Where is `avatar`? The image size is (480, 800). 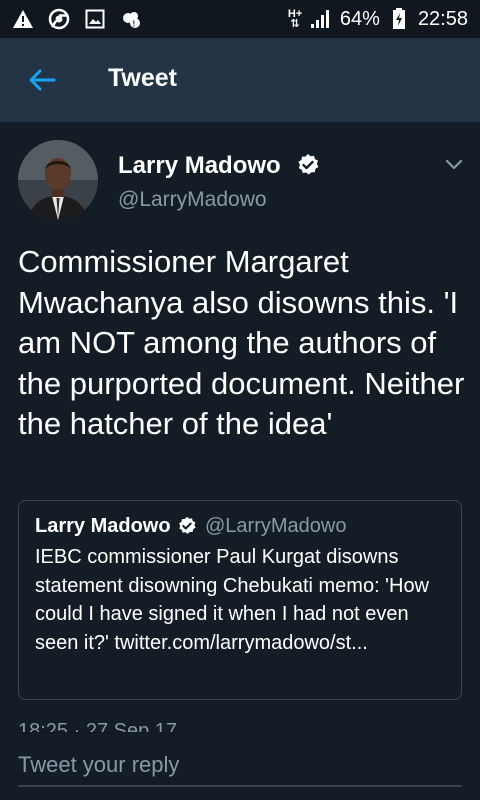 avatar is located at coordinates (58, 180).